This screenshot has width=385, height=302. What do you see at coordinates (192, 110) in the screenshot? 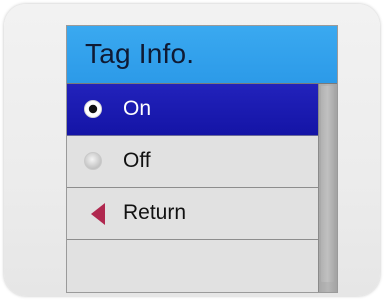
I see `menu-item-on: On` at bounding box center [192, 110].